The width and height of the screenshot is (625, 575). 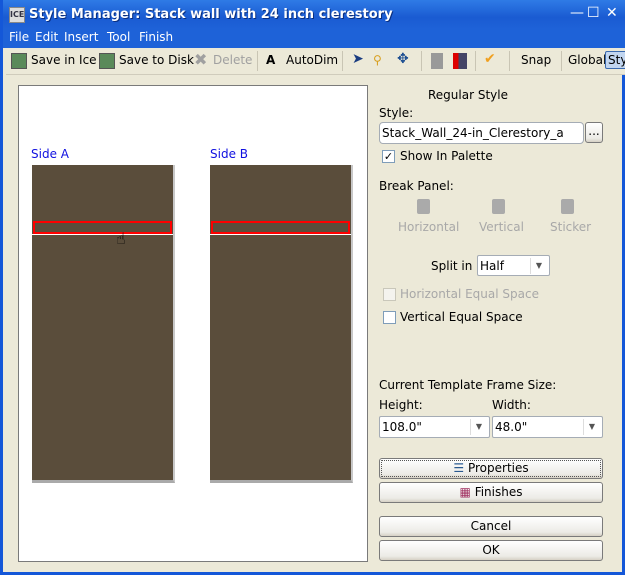 What do you see at coordinates (511, 427) in the screenshot?
I see `width-value: 48.0"` at bounding box center [511, 427].